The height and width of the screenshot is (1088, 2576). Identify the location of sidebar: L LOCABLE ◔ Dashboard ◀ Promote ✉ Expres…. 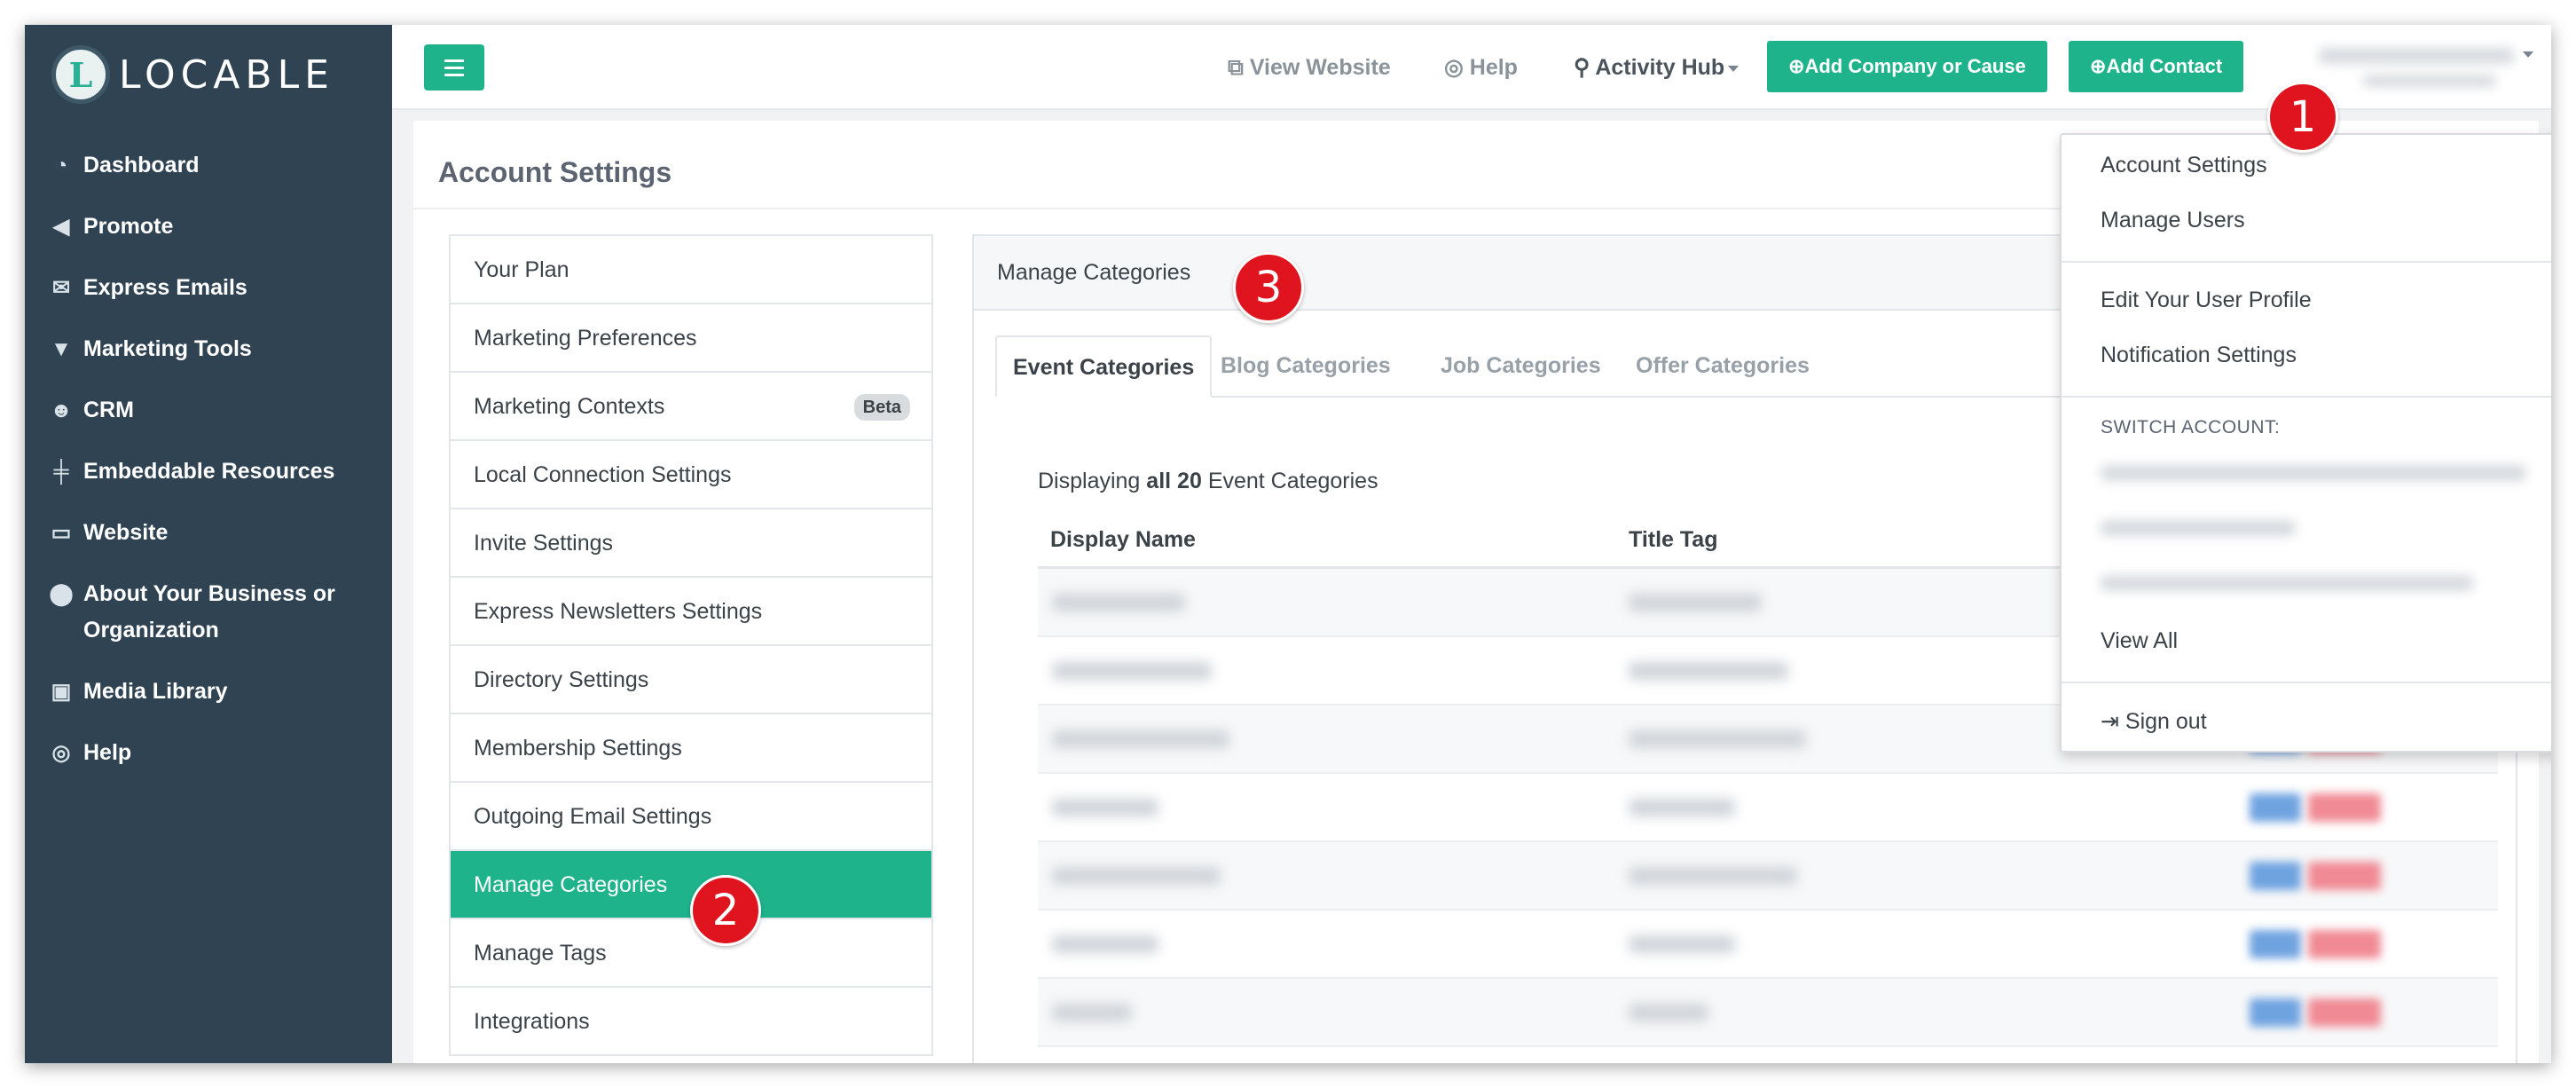
(208, 544).